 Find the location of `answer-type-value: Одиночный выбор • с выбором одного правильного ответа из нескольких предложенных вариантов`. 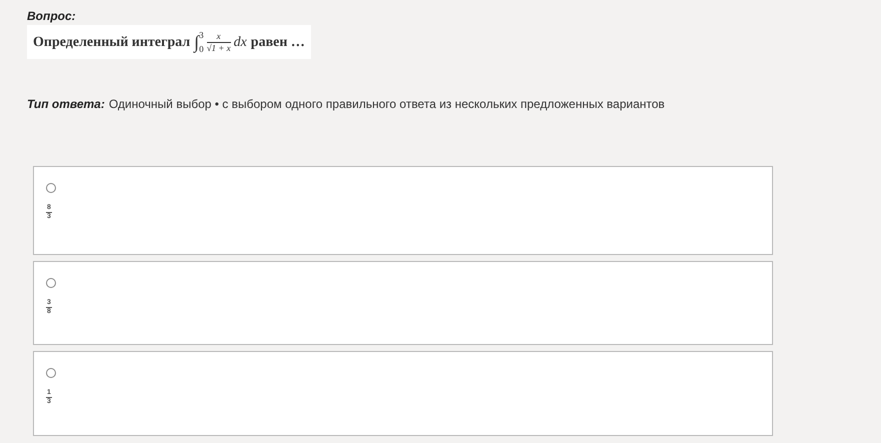

answer-type-value: Одиночный выбор • с выбором одного правильного ответа из нескольких предложенных вариантов is located at coordinates (386, 104).